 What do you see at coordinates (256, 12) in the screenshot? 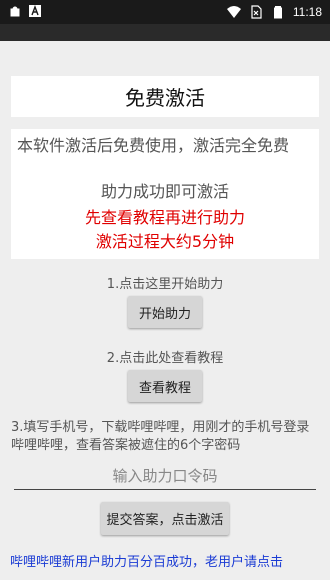
I see `no-sim-icon` at bounding box center [256, 12].